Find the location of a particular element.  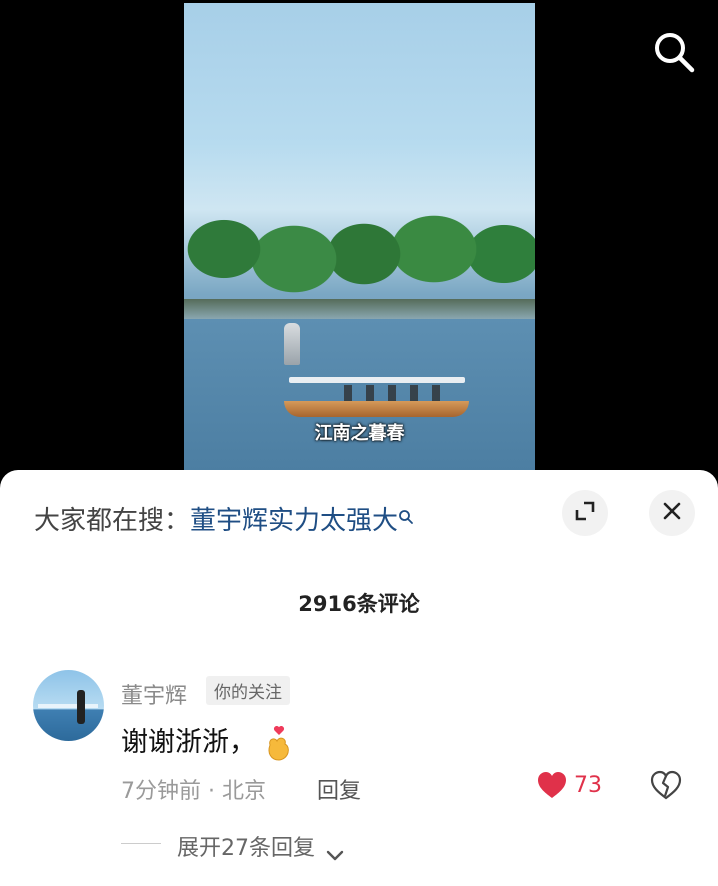

scene-stone-pagoda is located at coordinates (292, 344).